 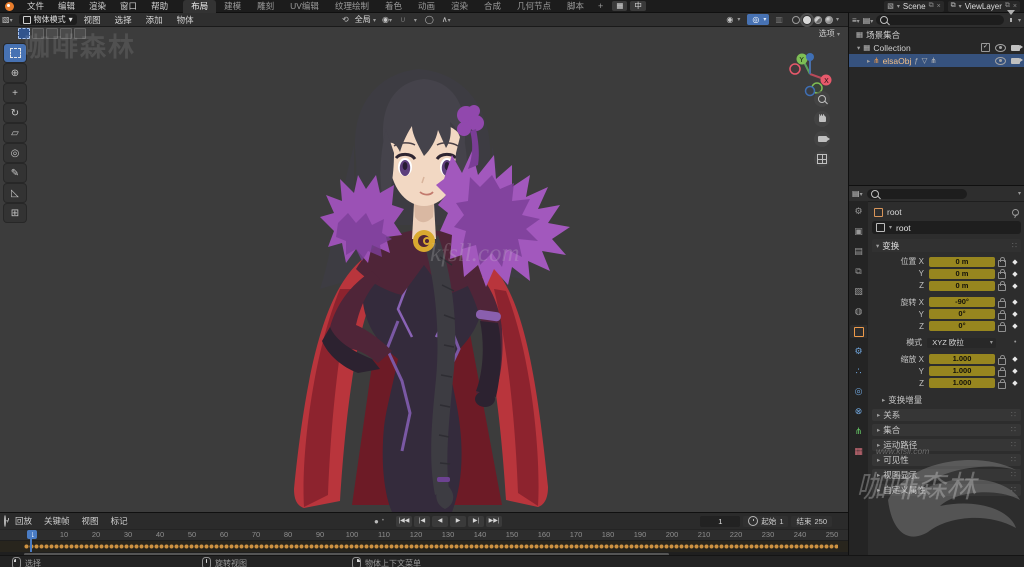 What do you see at coordinates (97, 6) in the screenshot?
I see `topbar-menu-item: 渲染` at bounding box center [97, 6].